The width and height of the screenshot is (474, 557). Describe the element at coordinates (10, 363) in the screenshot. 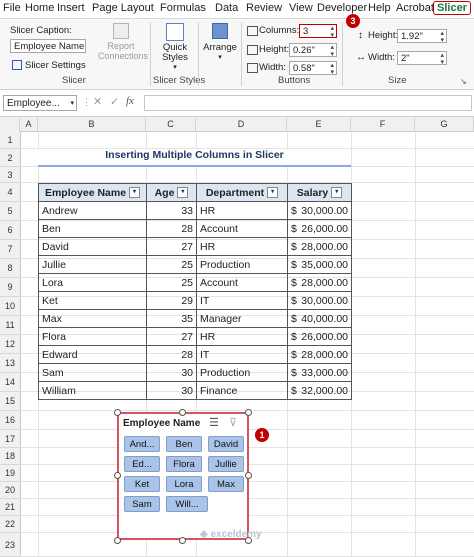

I see `row-header: 13` at that location.